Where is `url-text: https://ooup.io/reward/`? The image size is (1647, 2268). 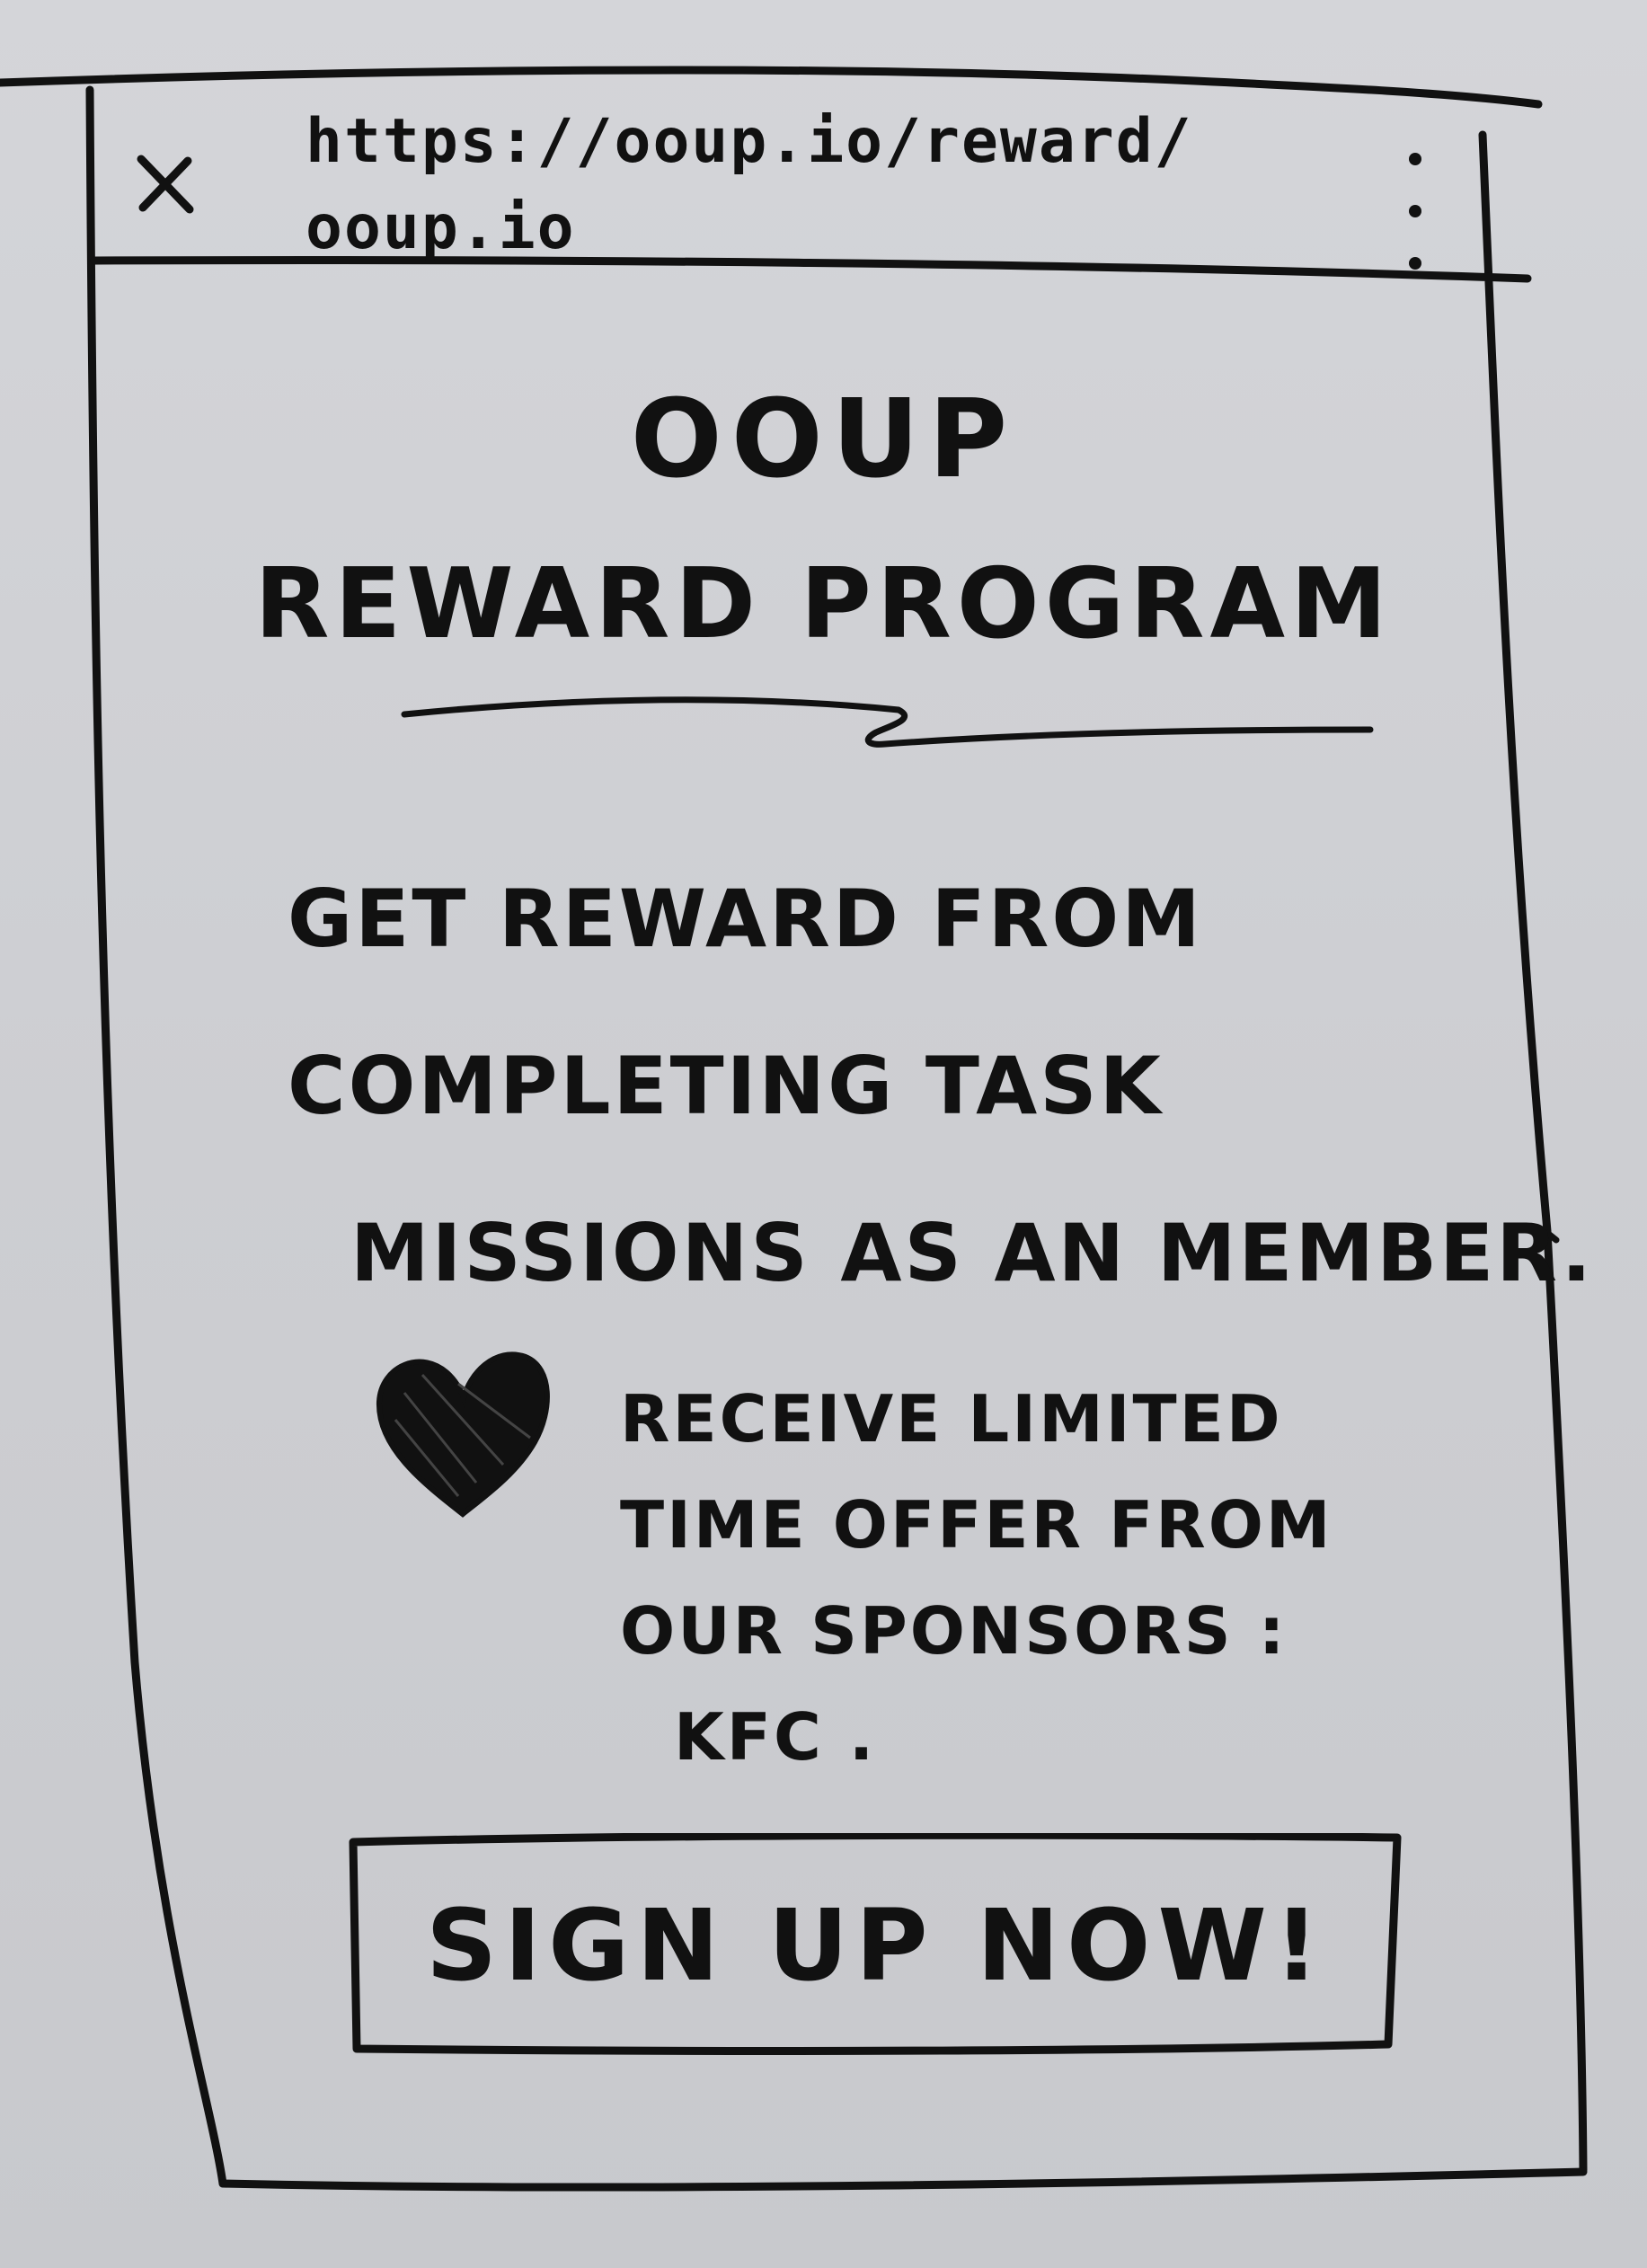 url-text: https://ooup.io/reward/ is located at coordinates (749, 141).